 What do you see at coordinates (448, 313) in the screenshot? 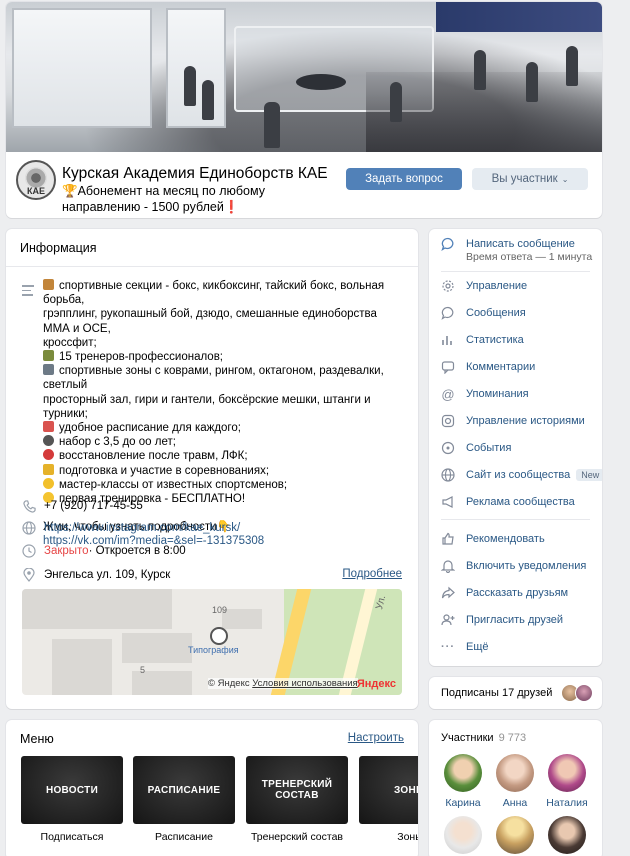
I see `chat-icon` at bounding box center [448, 313].